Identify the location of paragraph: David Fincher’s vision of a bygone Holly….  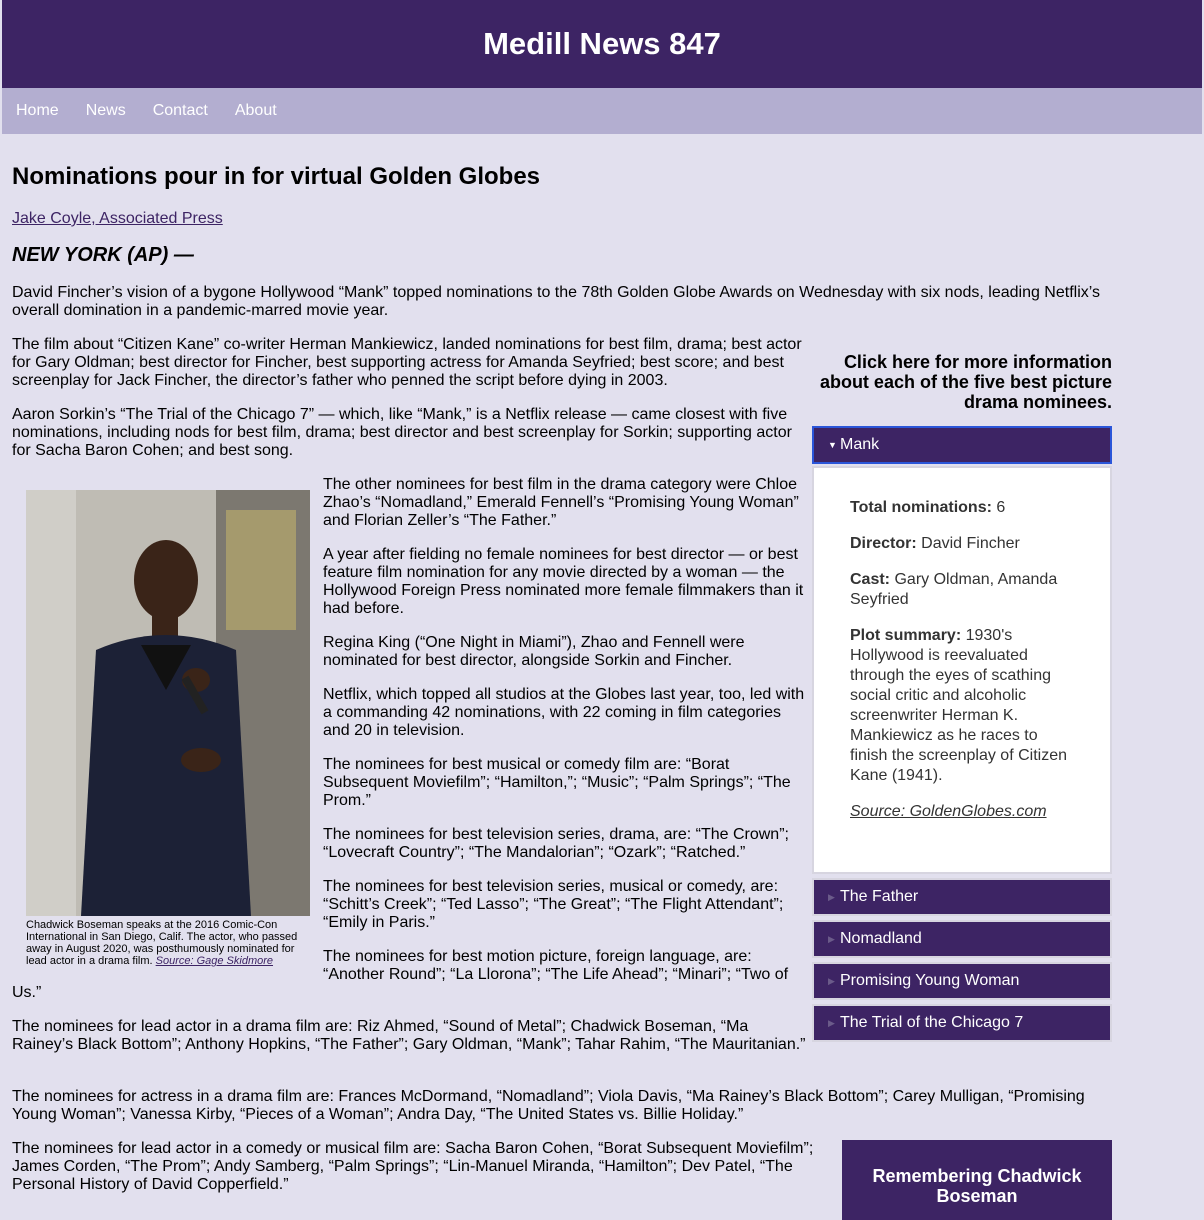
(556, 301).